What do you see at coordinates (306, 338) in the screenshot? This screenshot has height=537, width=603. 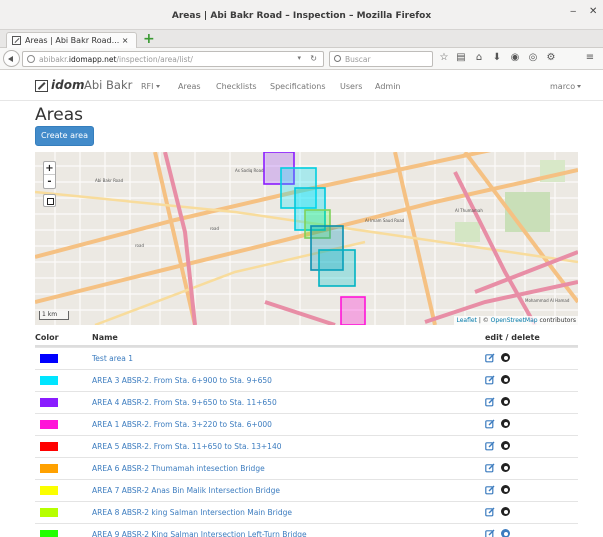 I see `table-header: Color Name edit / delete` at bounding box center [306, 338].